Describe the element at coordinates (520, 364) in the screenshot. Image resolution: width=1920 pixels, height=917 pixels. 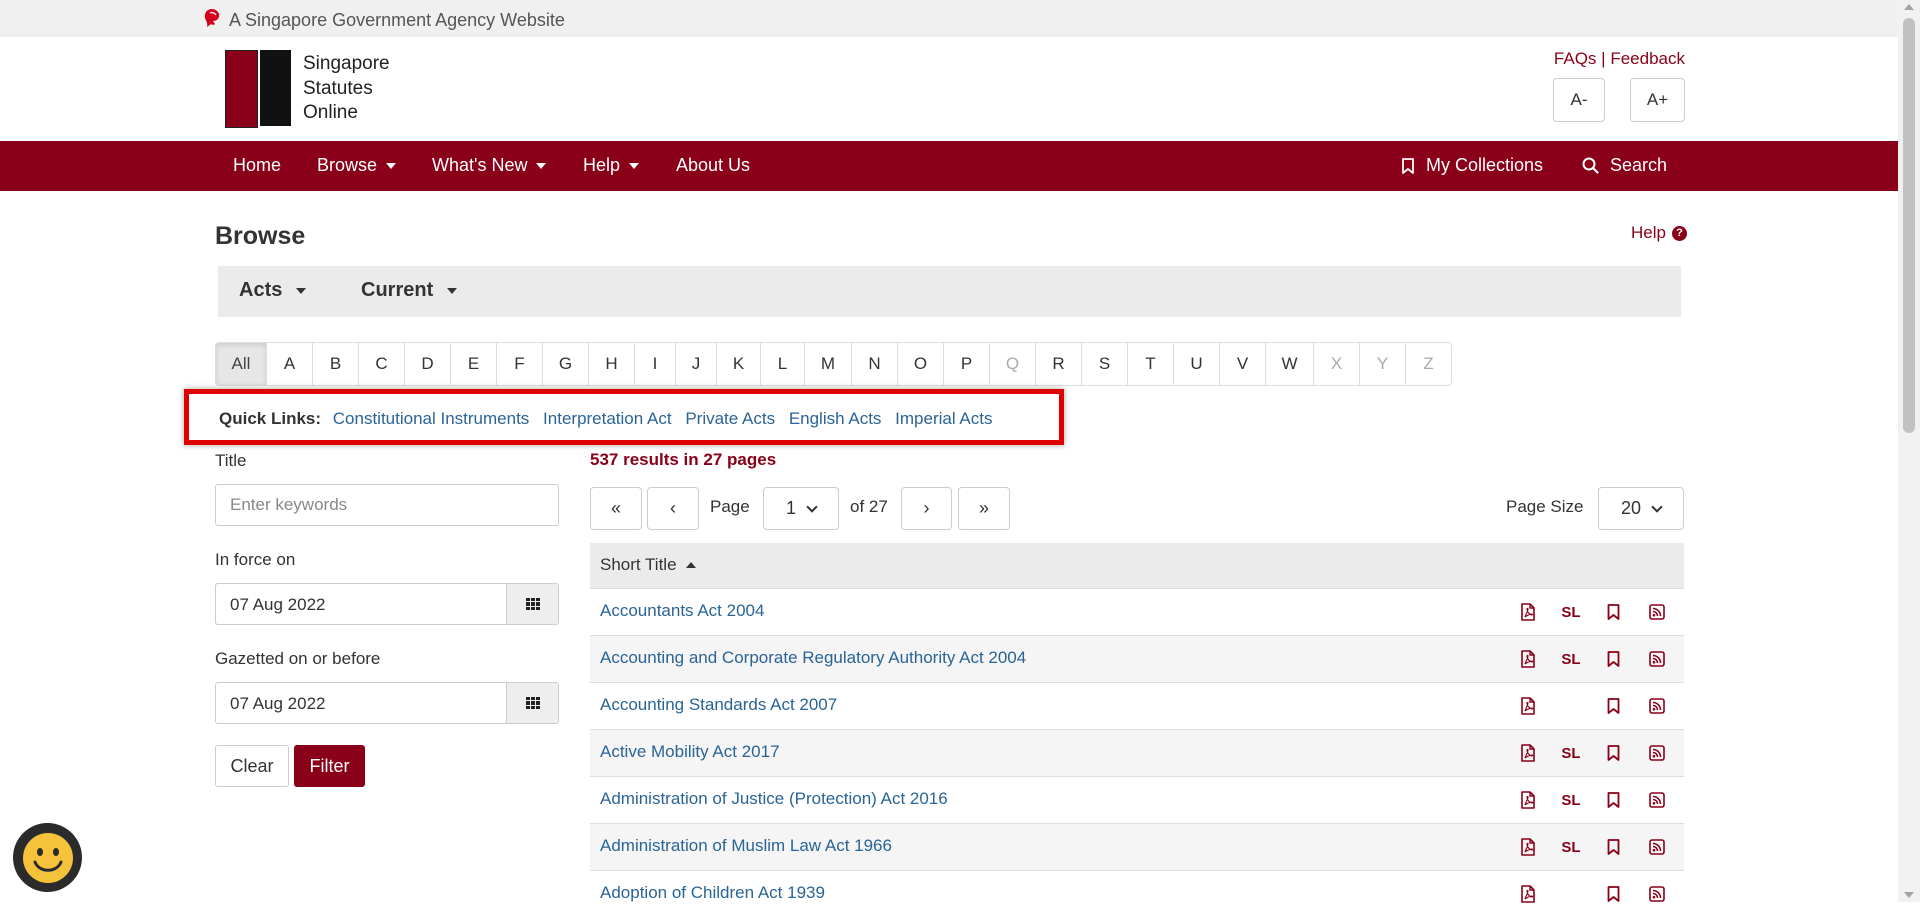
I see `alpha-filter-f: F` at that location.